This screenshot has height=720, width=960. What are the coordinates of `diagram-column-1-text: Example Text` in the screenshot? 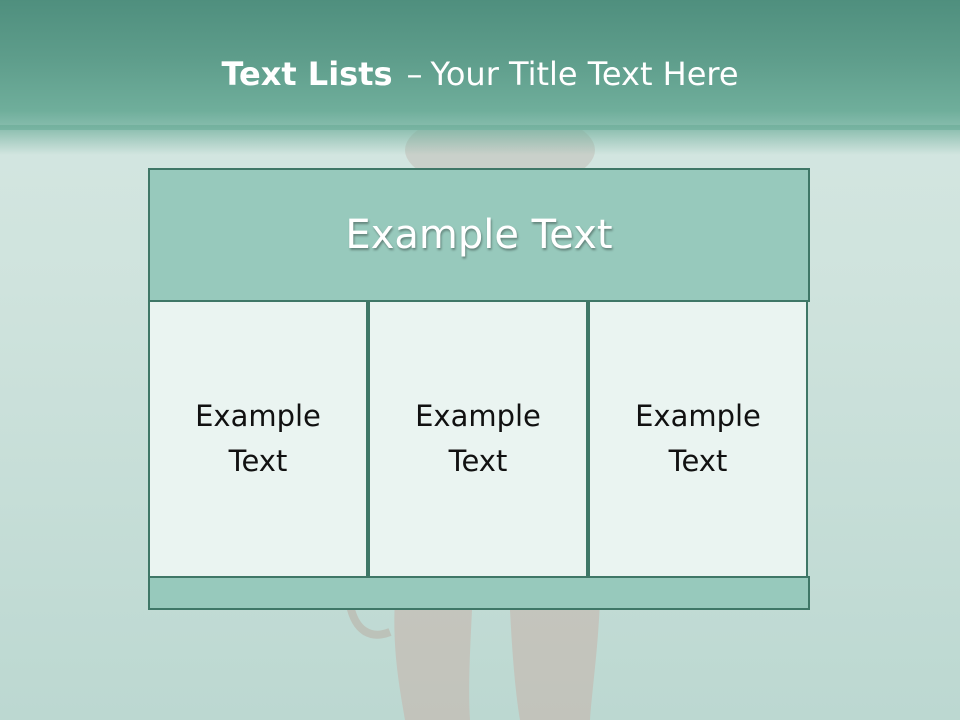 It's located at (258, 438).